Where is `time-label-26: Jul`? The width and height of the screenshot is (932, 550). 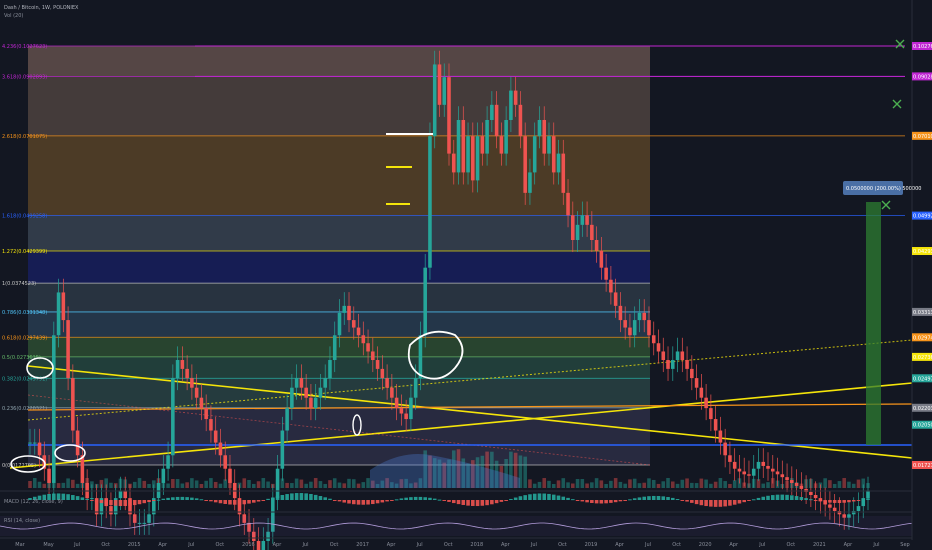
time-label-26: Jul is located at coordinates (761, 545).